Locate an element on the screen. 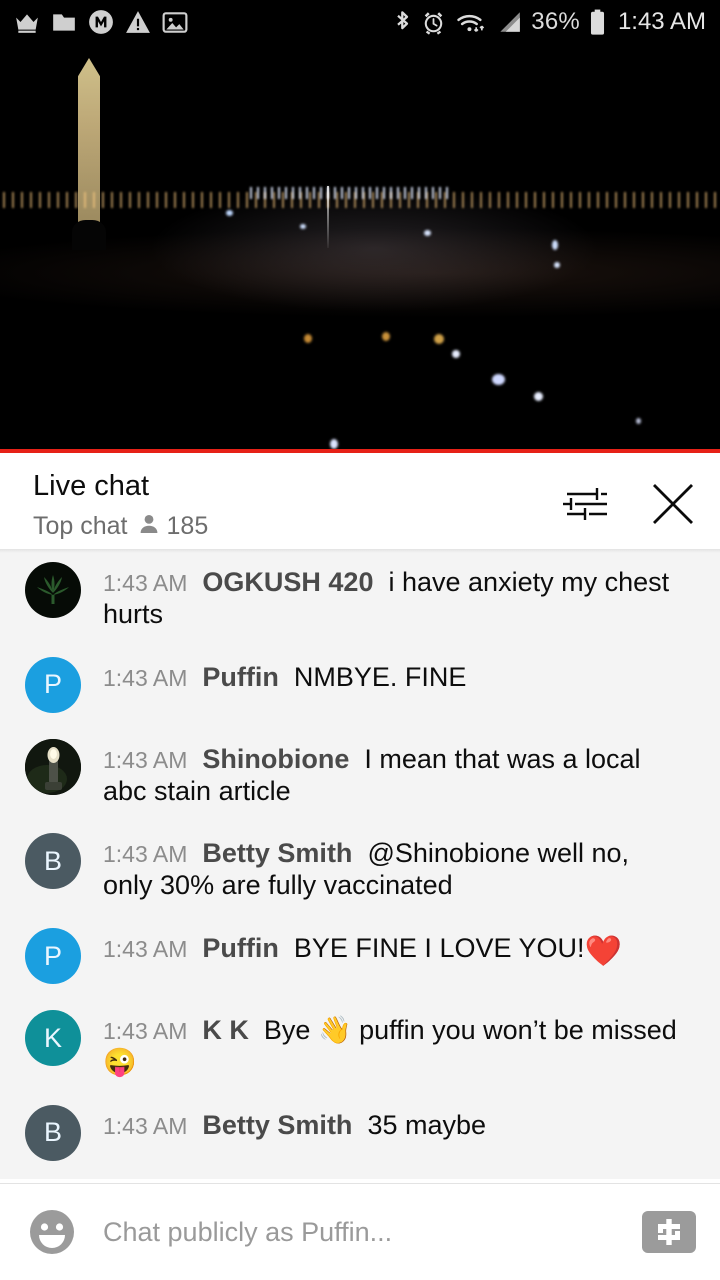  status-bar: 36% 1:43 AM is located at coordinates (360, 22).